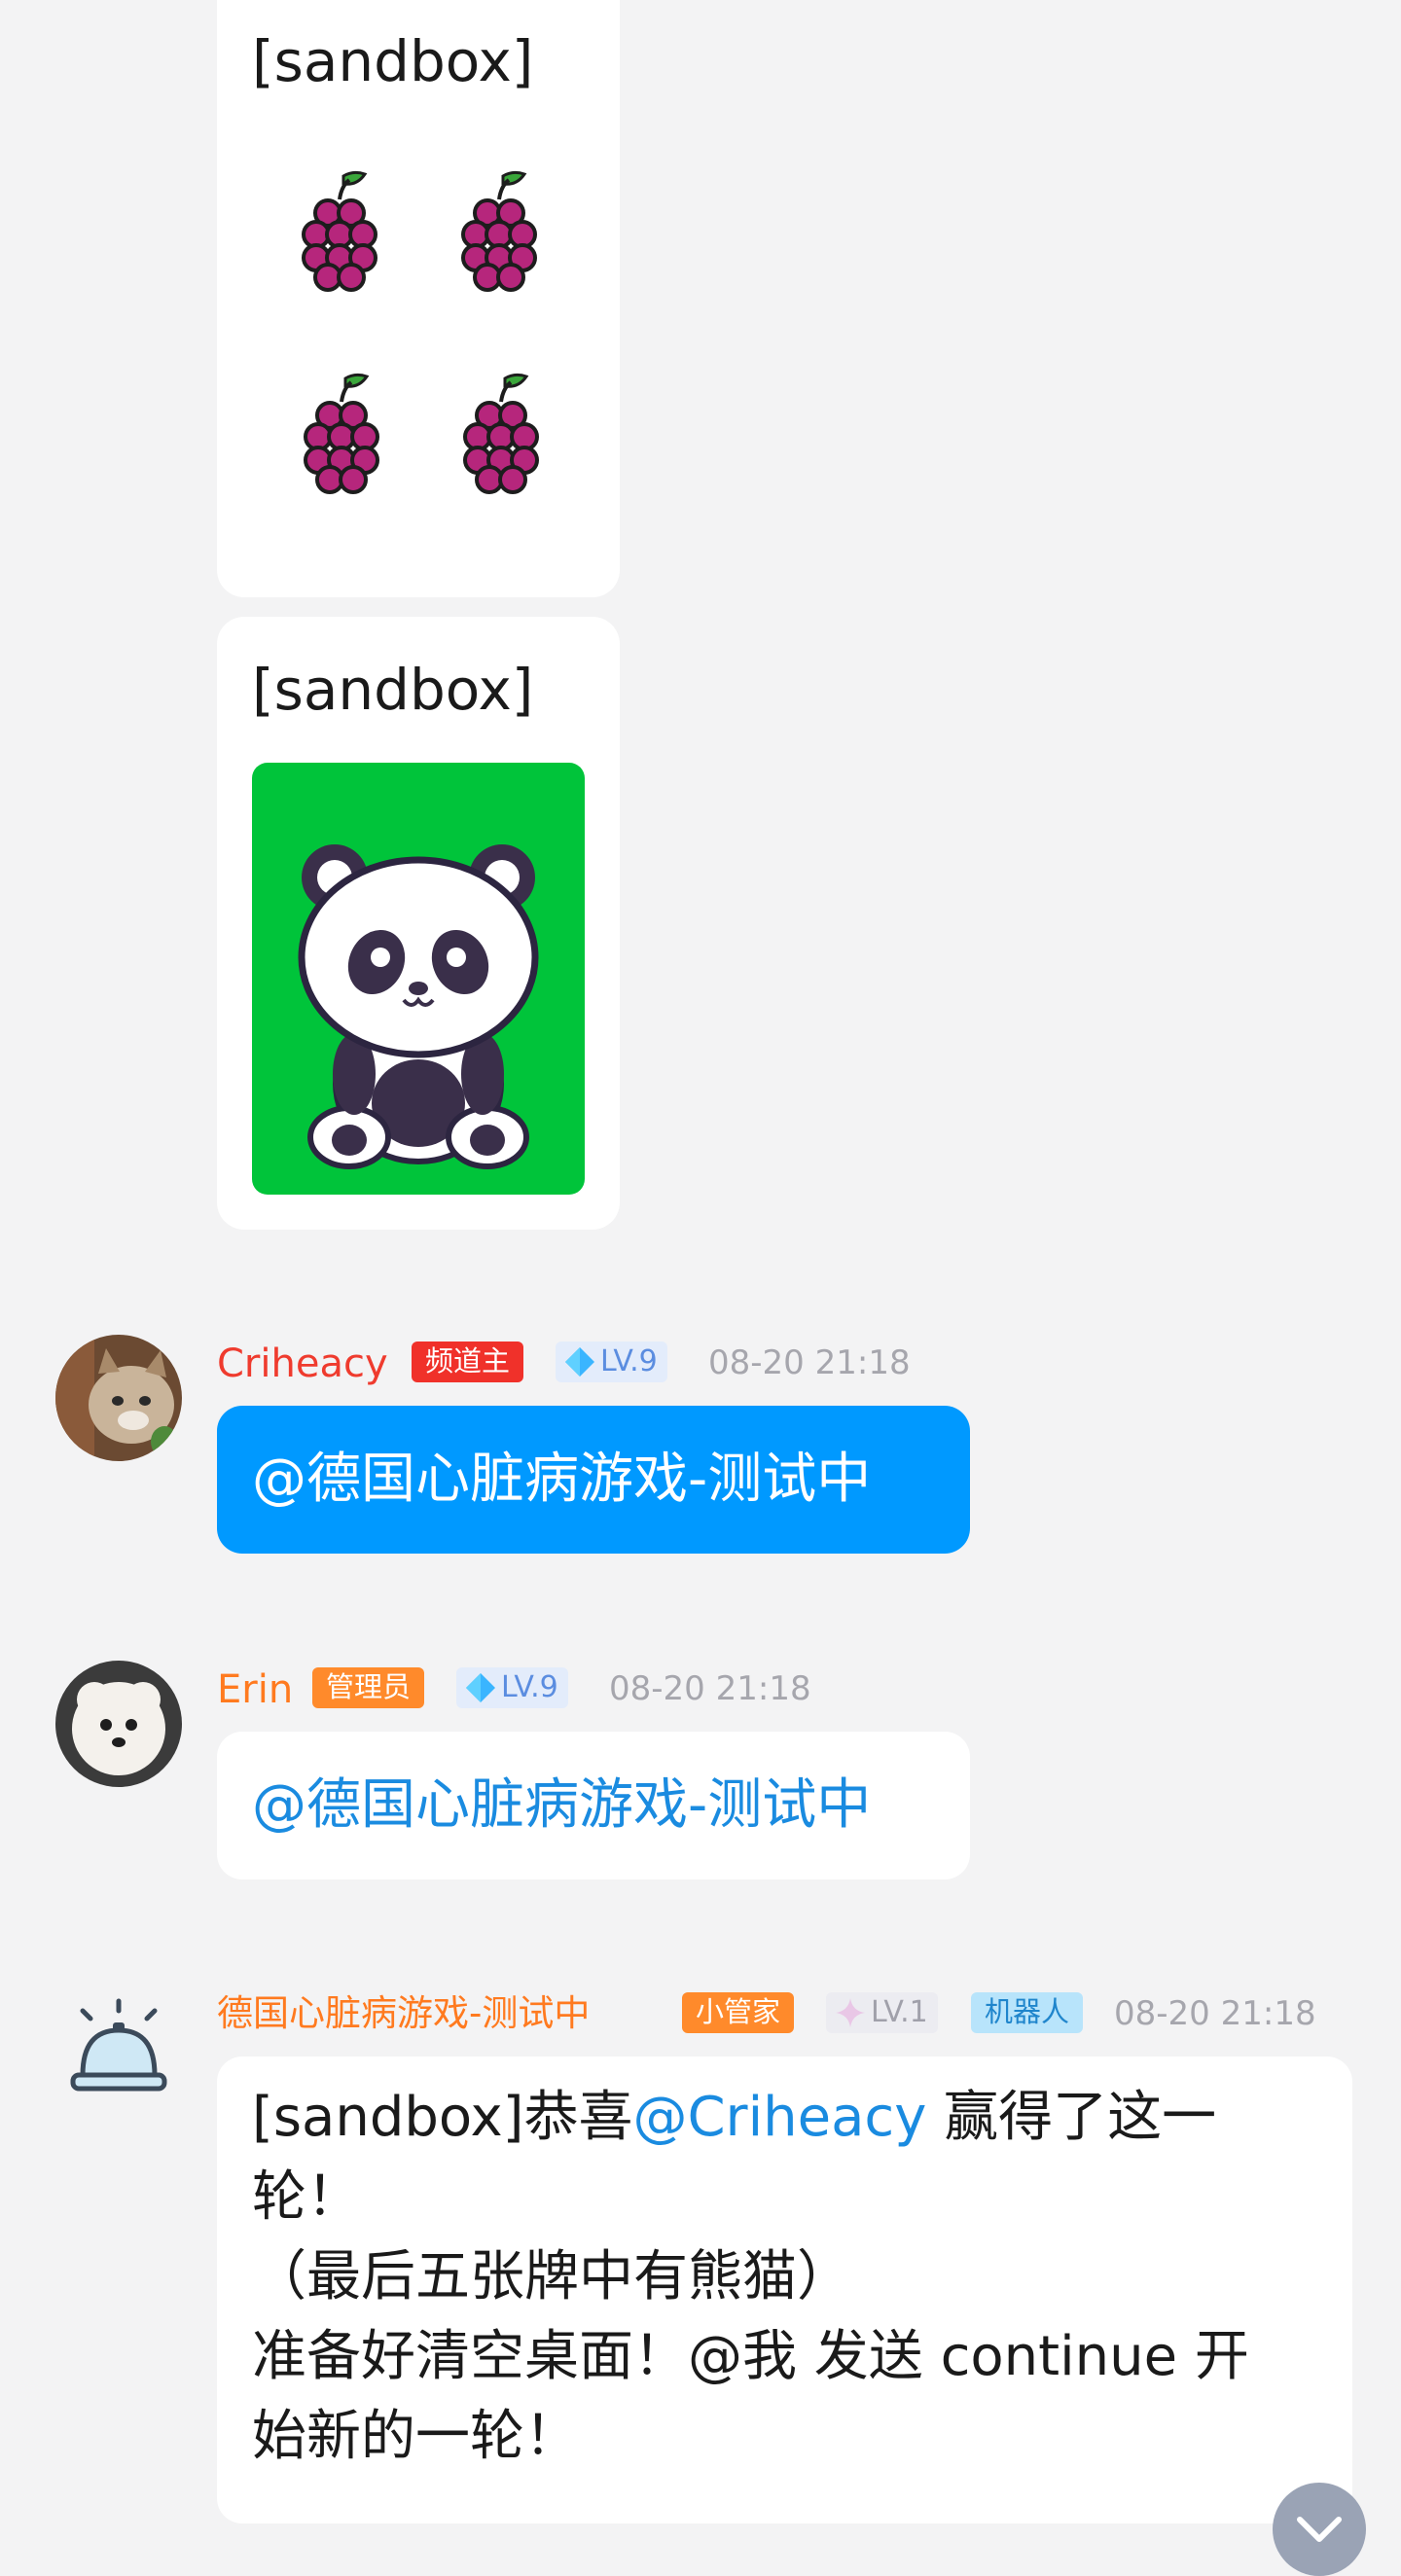 This screenshot has width=1401, height=2576. What do you see at coordinates (779, 2117) in the screenshot?
I see `mention-link: @Criheacy` at bounding box center [779, 2117].